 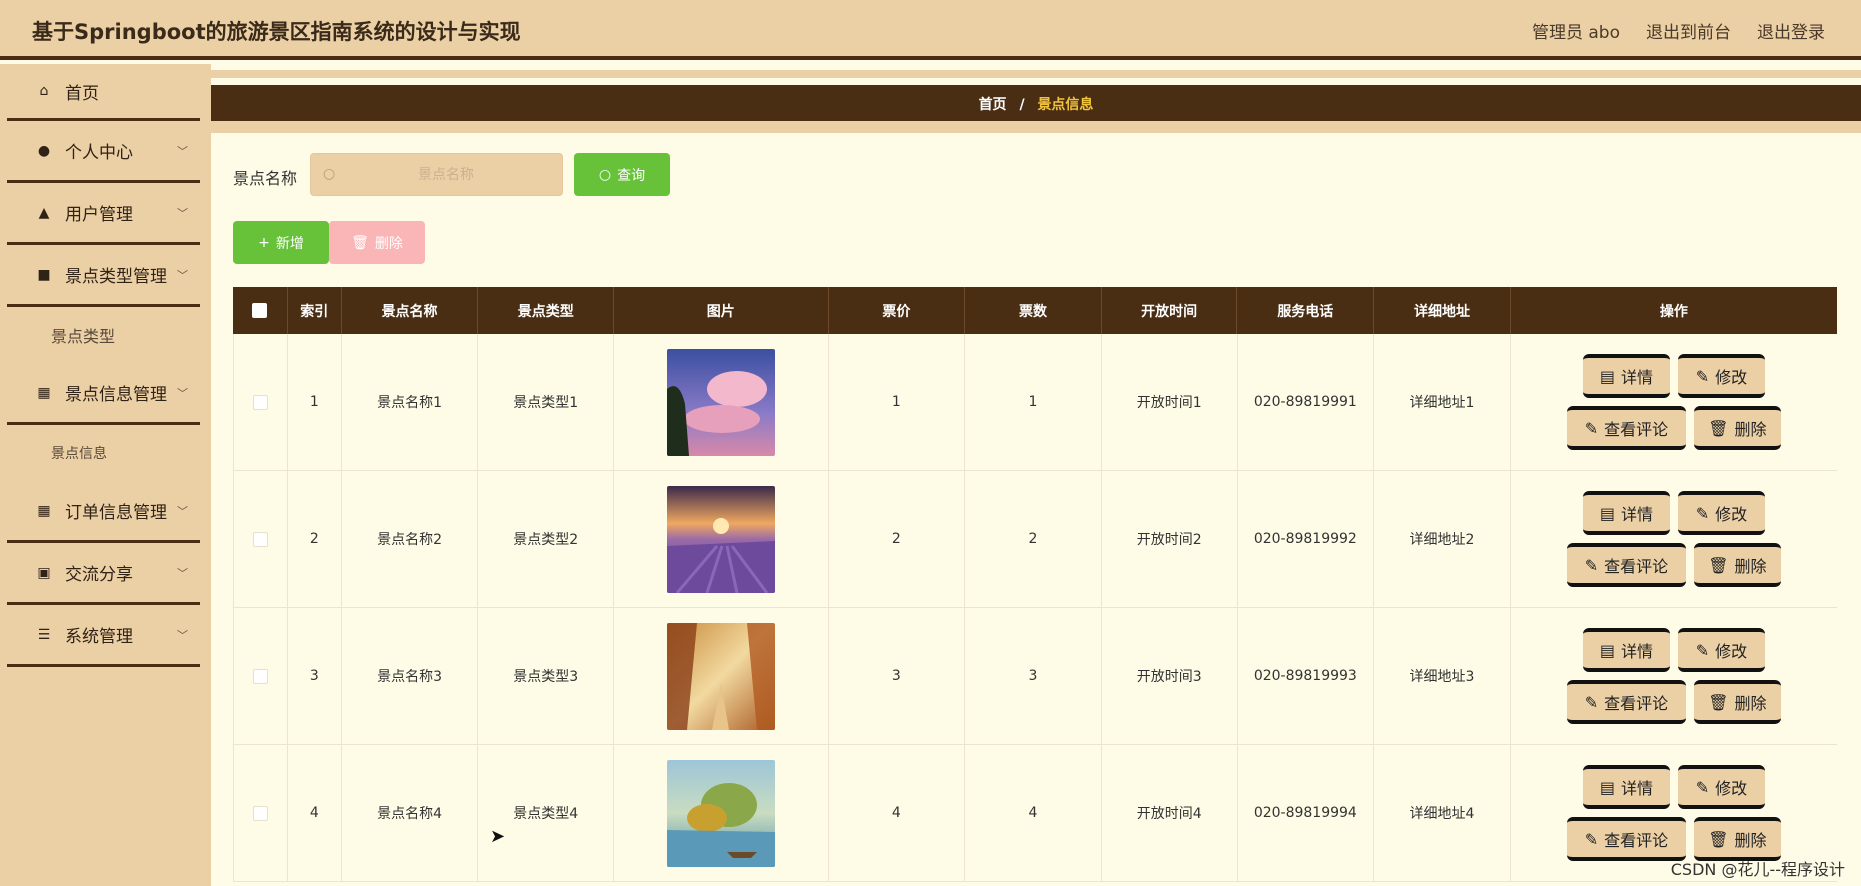 I want to click on search-input, so click(x=446, y=174).